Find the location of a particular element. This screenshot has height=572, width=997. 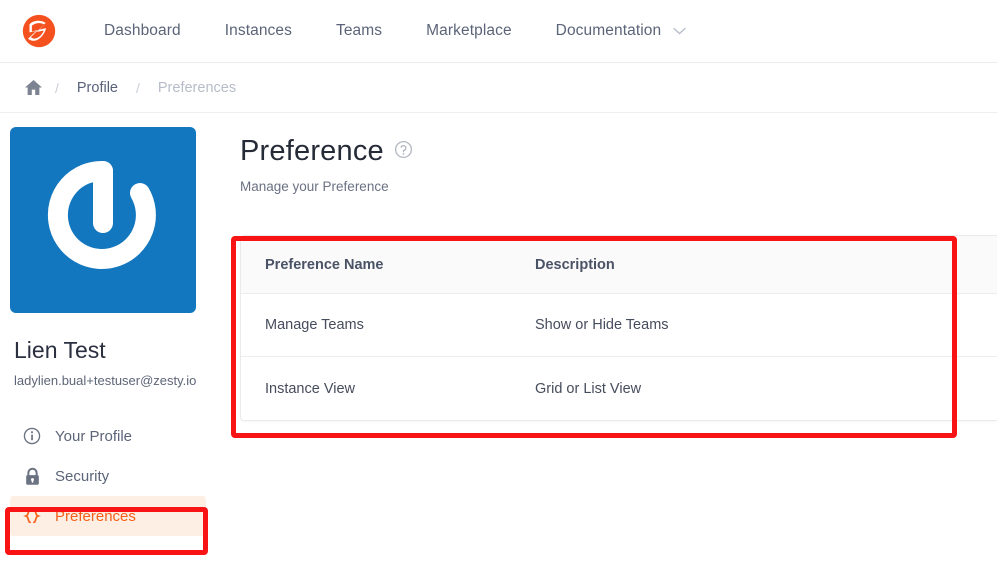

curly-braces-icon is located at coordinates (32, 516).